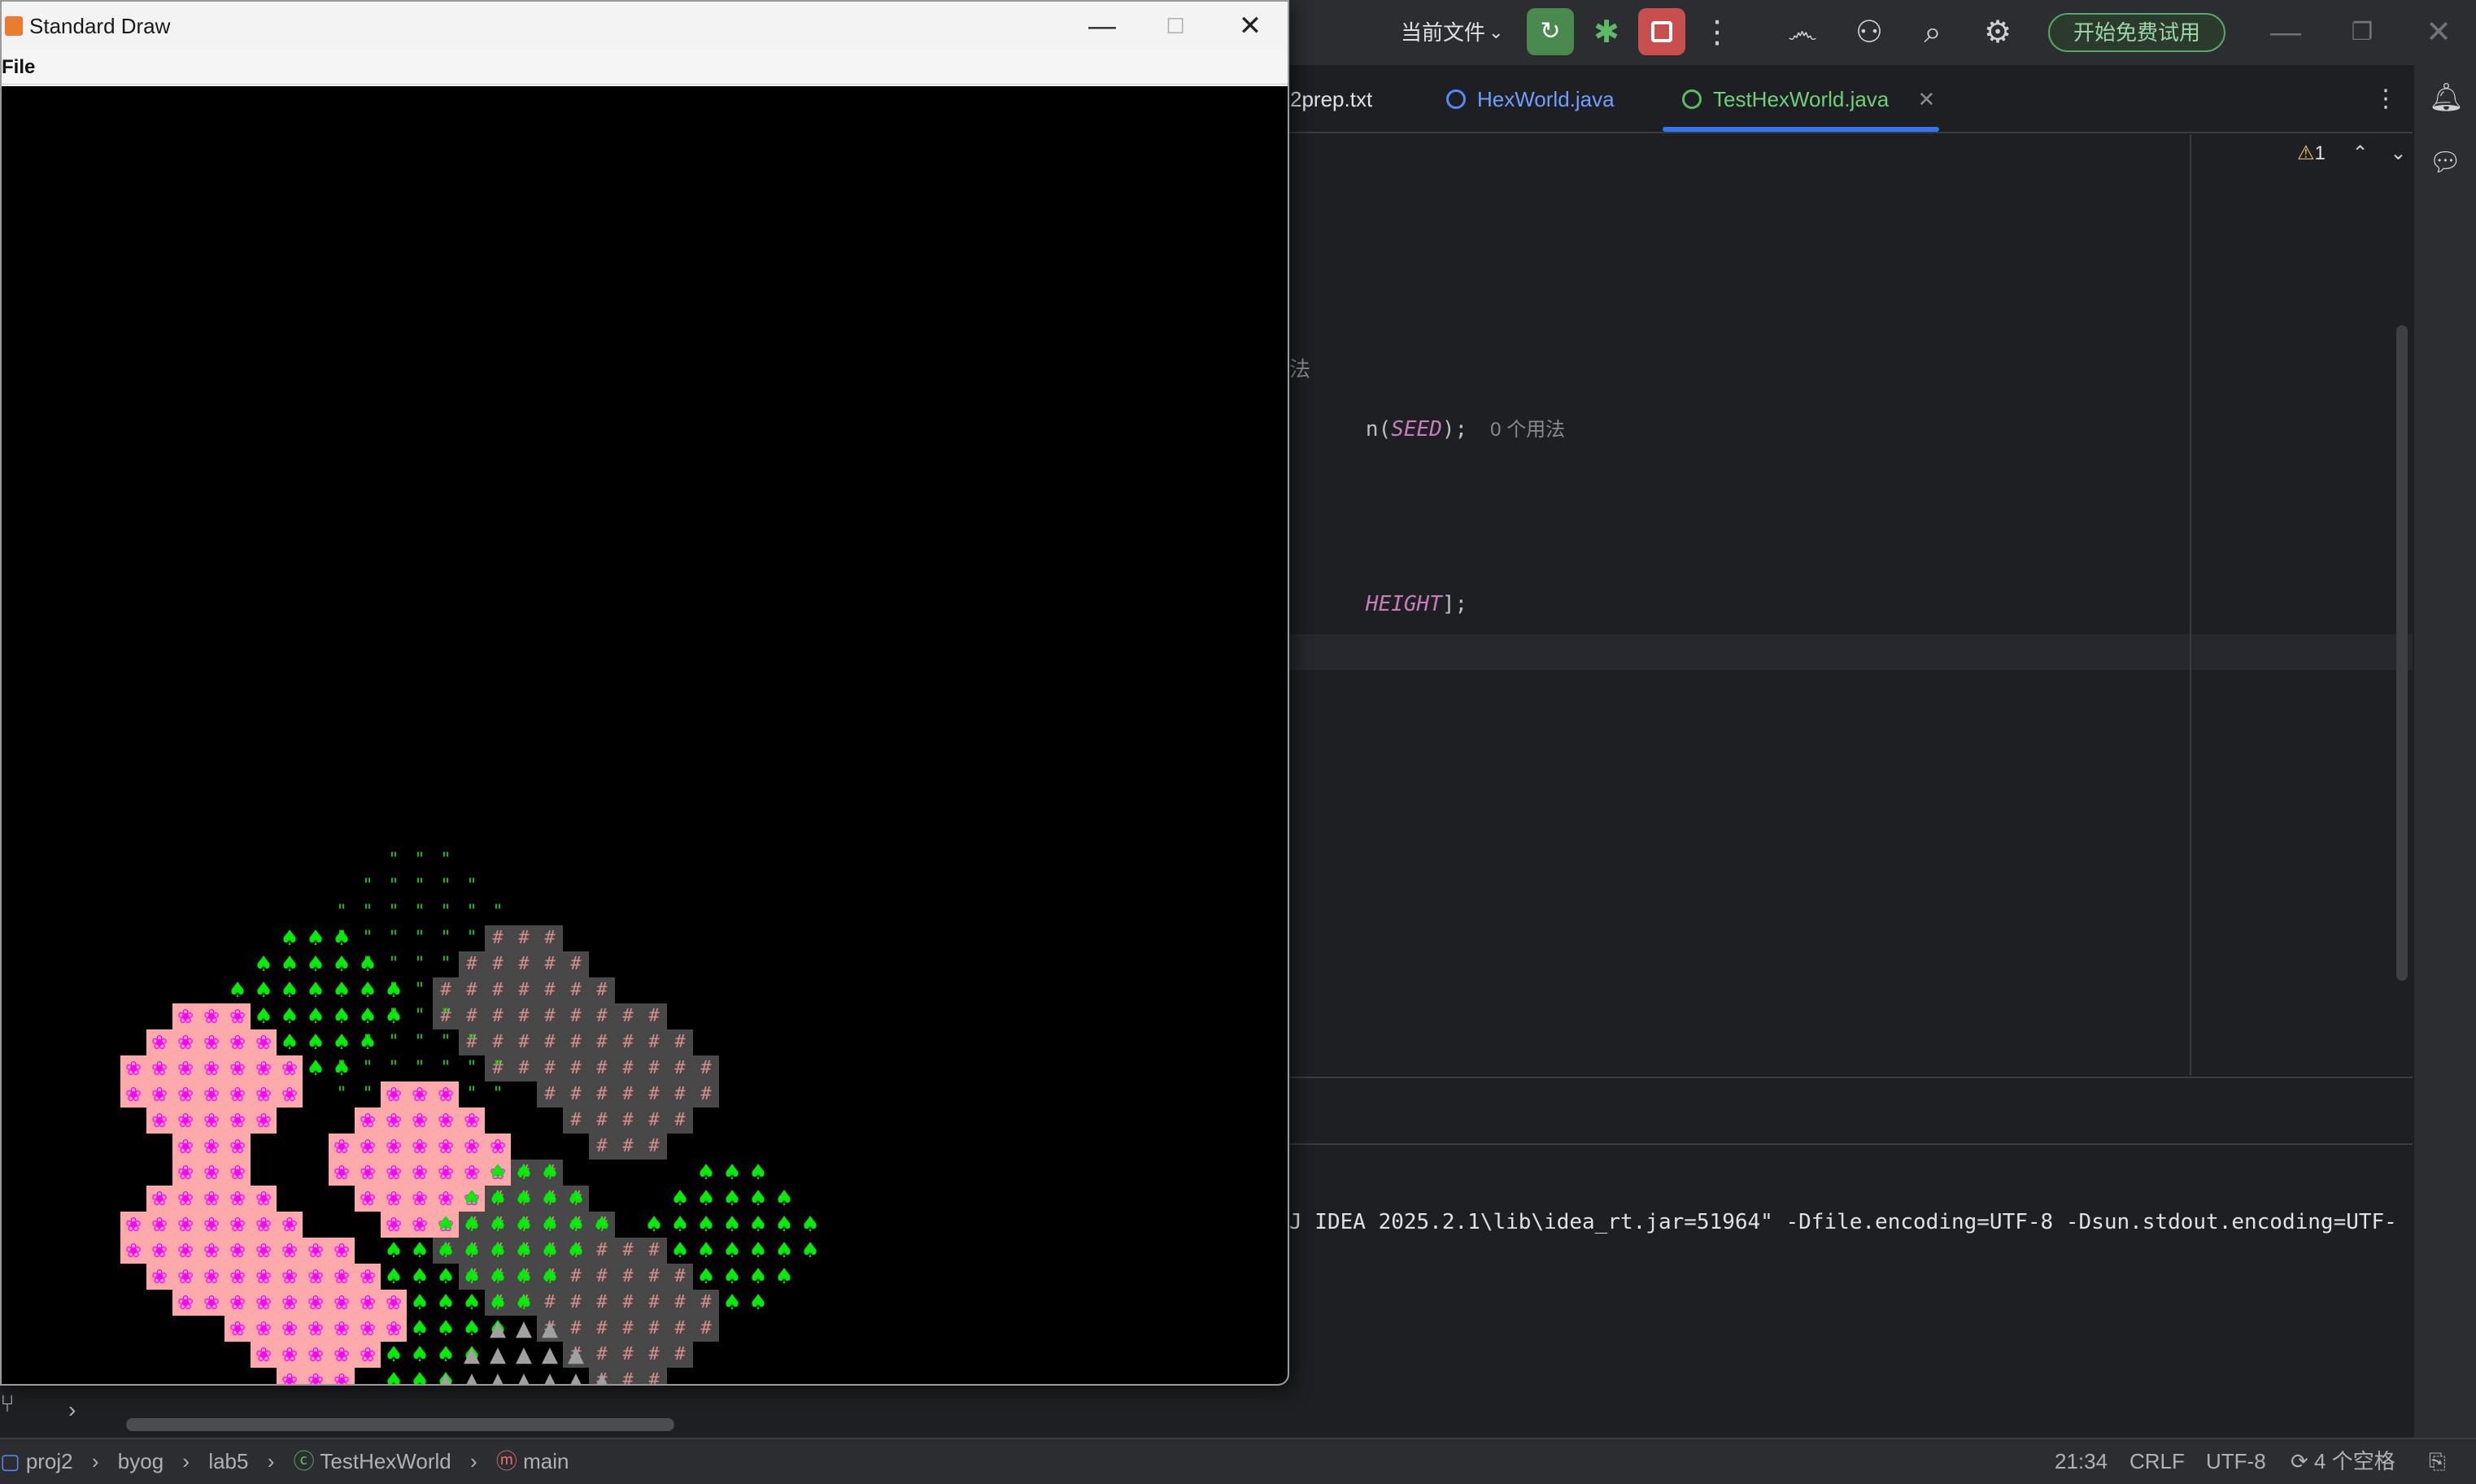 This screenshot has width=2476, height=1484. Describe the element at coordinates (72, 1410) in the screenshot. I see `chevron-right-icon: ›` at that location.